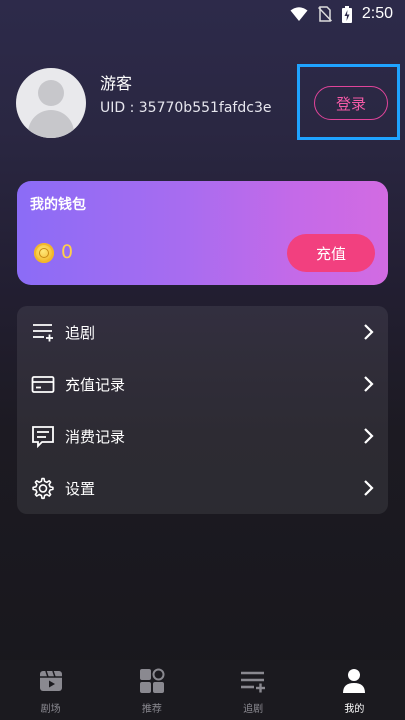 This screenshot has width=405, height=720. I want to click on nickname: 游客, so click(116, 83).